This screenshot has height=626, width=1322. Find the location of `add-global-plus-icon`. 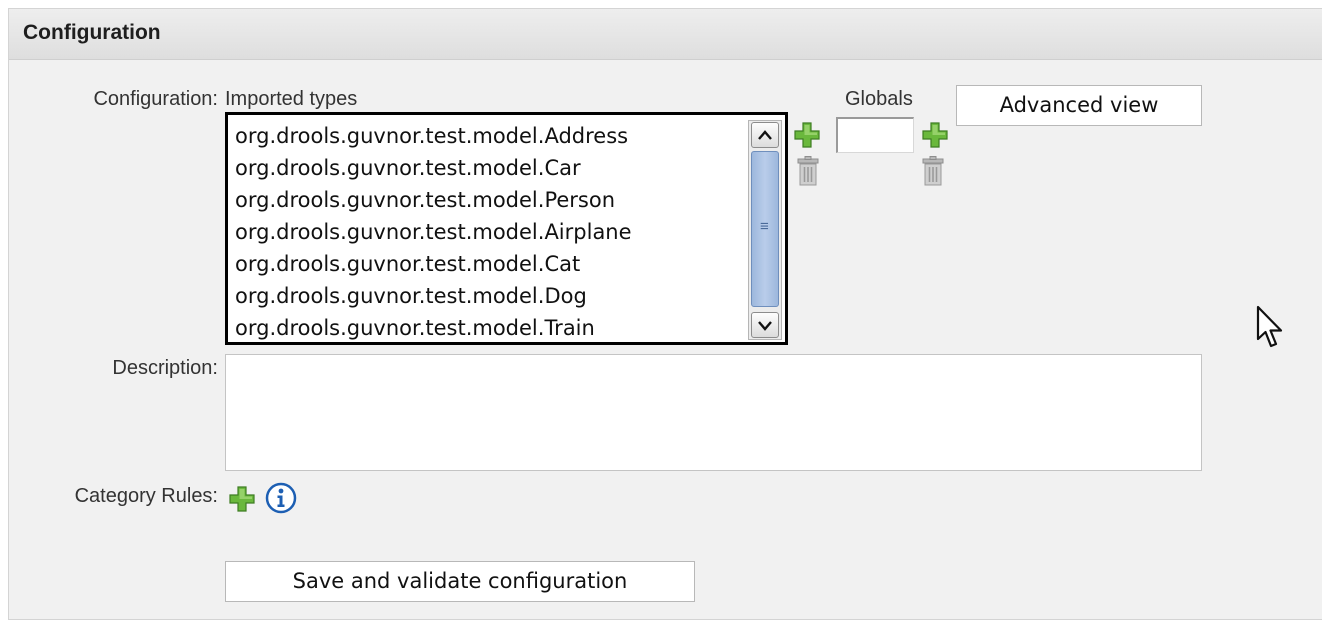

add-global-plus-icon is located at coordinates (935, 135).